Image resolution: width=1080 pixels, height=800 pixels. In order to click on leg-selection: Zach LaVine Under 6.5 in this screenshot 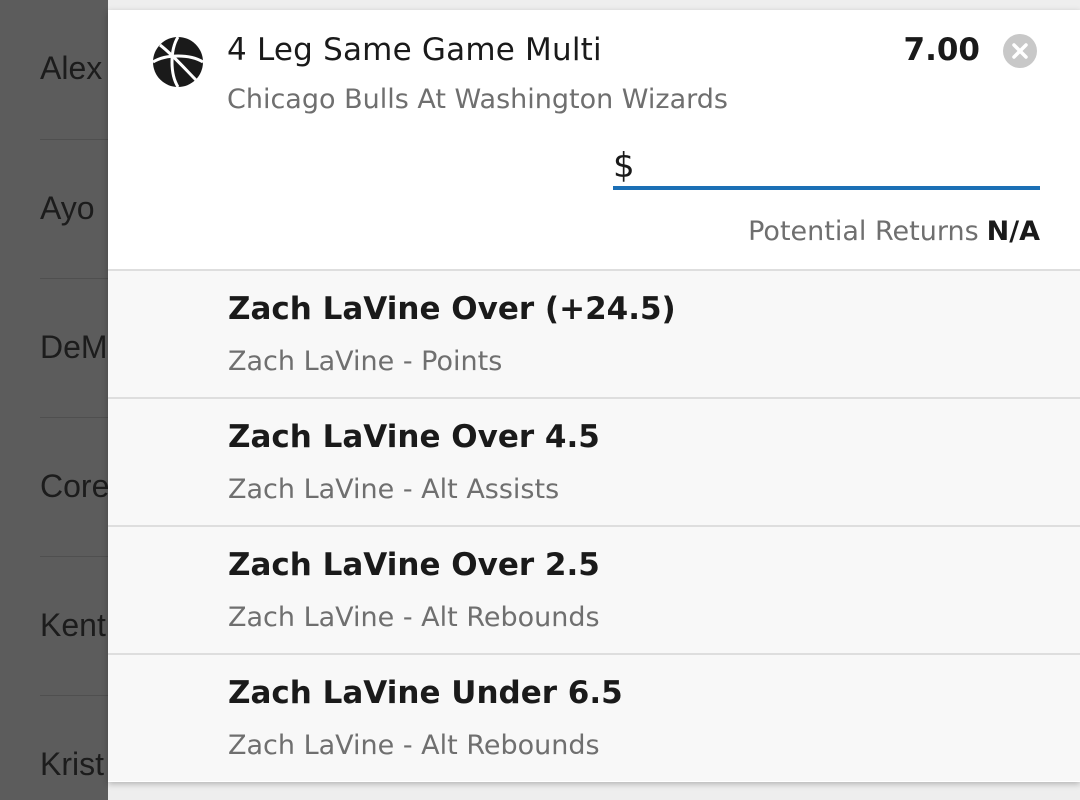, I will do `click(425, 693)`.